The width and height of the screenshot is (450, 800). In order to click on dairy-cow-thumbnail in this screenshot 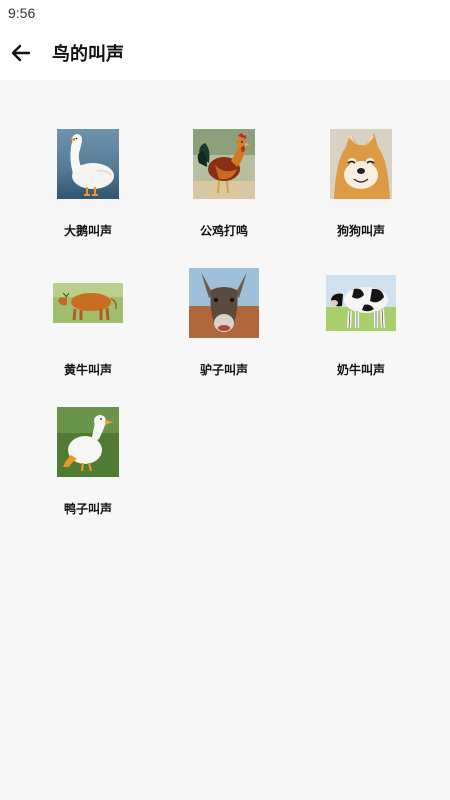, I will do `click(361, 303)`.